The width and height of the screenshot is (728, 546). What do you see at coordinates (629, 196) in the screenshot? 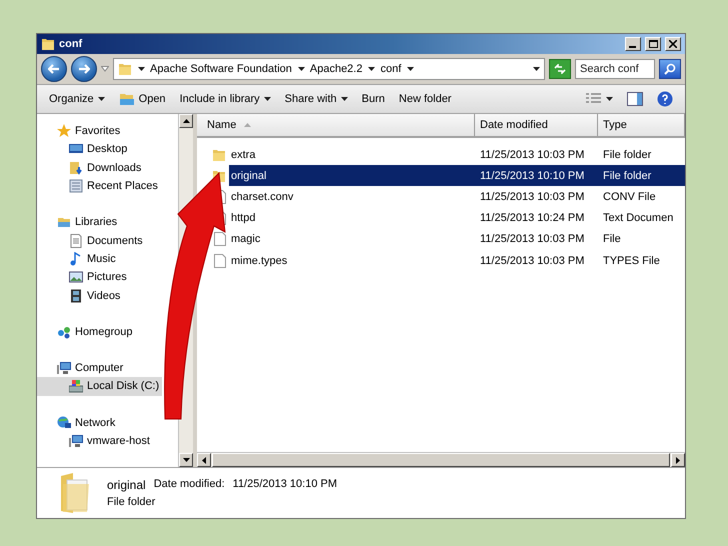
I see `type-cell-text: CONV File` at bounding box center [629, 196].